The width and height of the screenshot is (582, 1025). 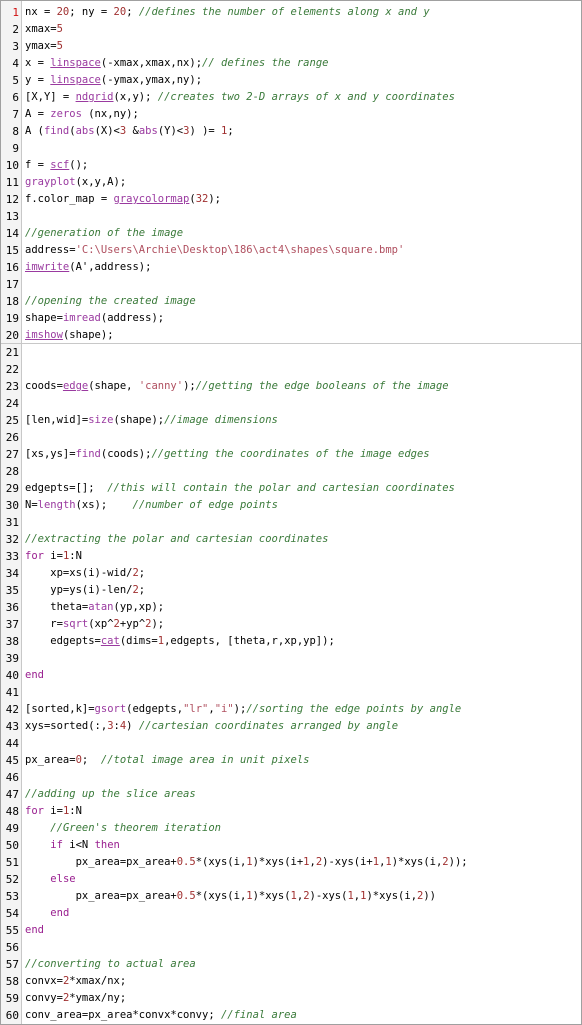 What do you see at coordinates (291, 267) in the screenshot?
I see `code-line: 16 imwrite(A',address);` at bounding box center [291, 267].